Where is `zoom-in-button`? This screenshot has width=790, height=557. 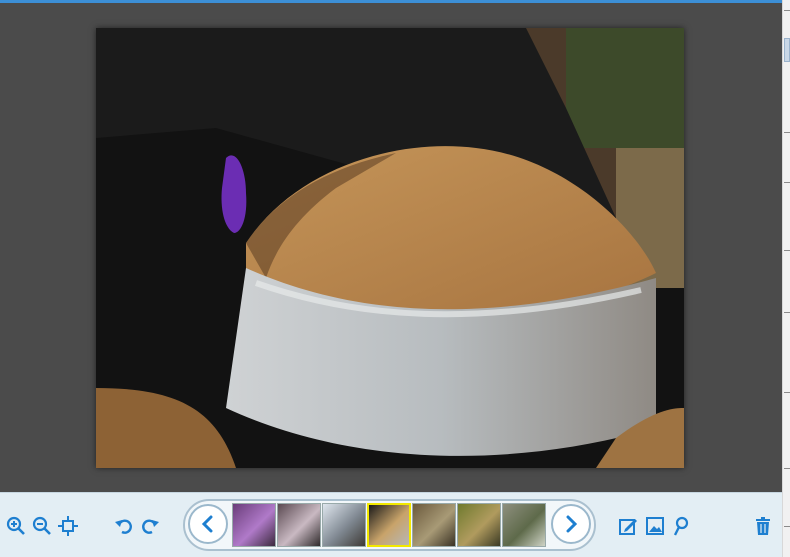
zoom-in-button is located at coordinates (16, 526).